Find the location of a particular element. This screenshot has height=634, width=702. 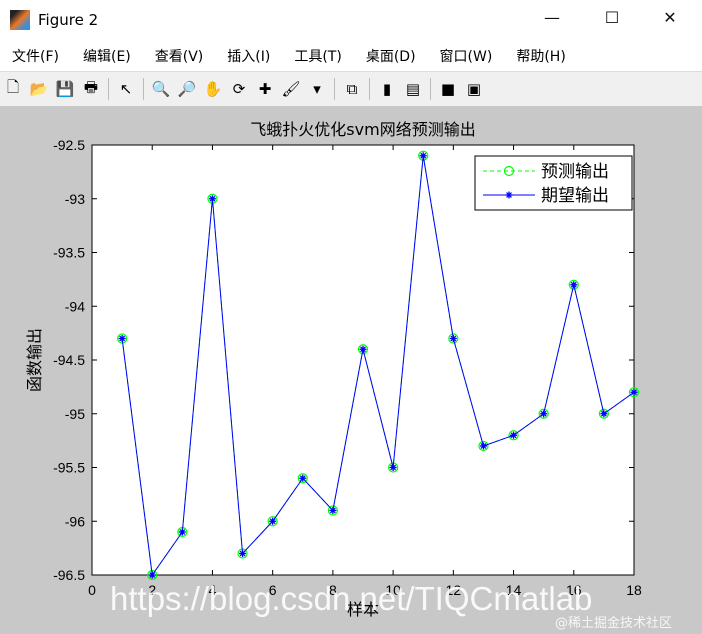

x-tick-label: 18 is located at coordinates (634, 590).